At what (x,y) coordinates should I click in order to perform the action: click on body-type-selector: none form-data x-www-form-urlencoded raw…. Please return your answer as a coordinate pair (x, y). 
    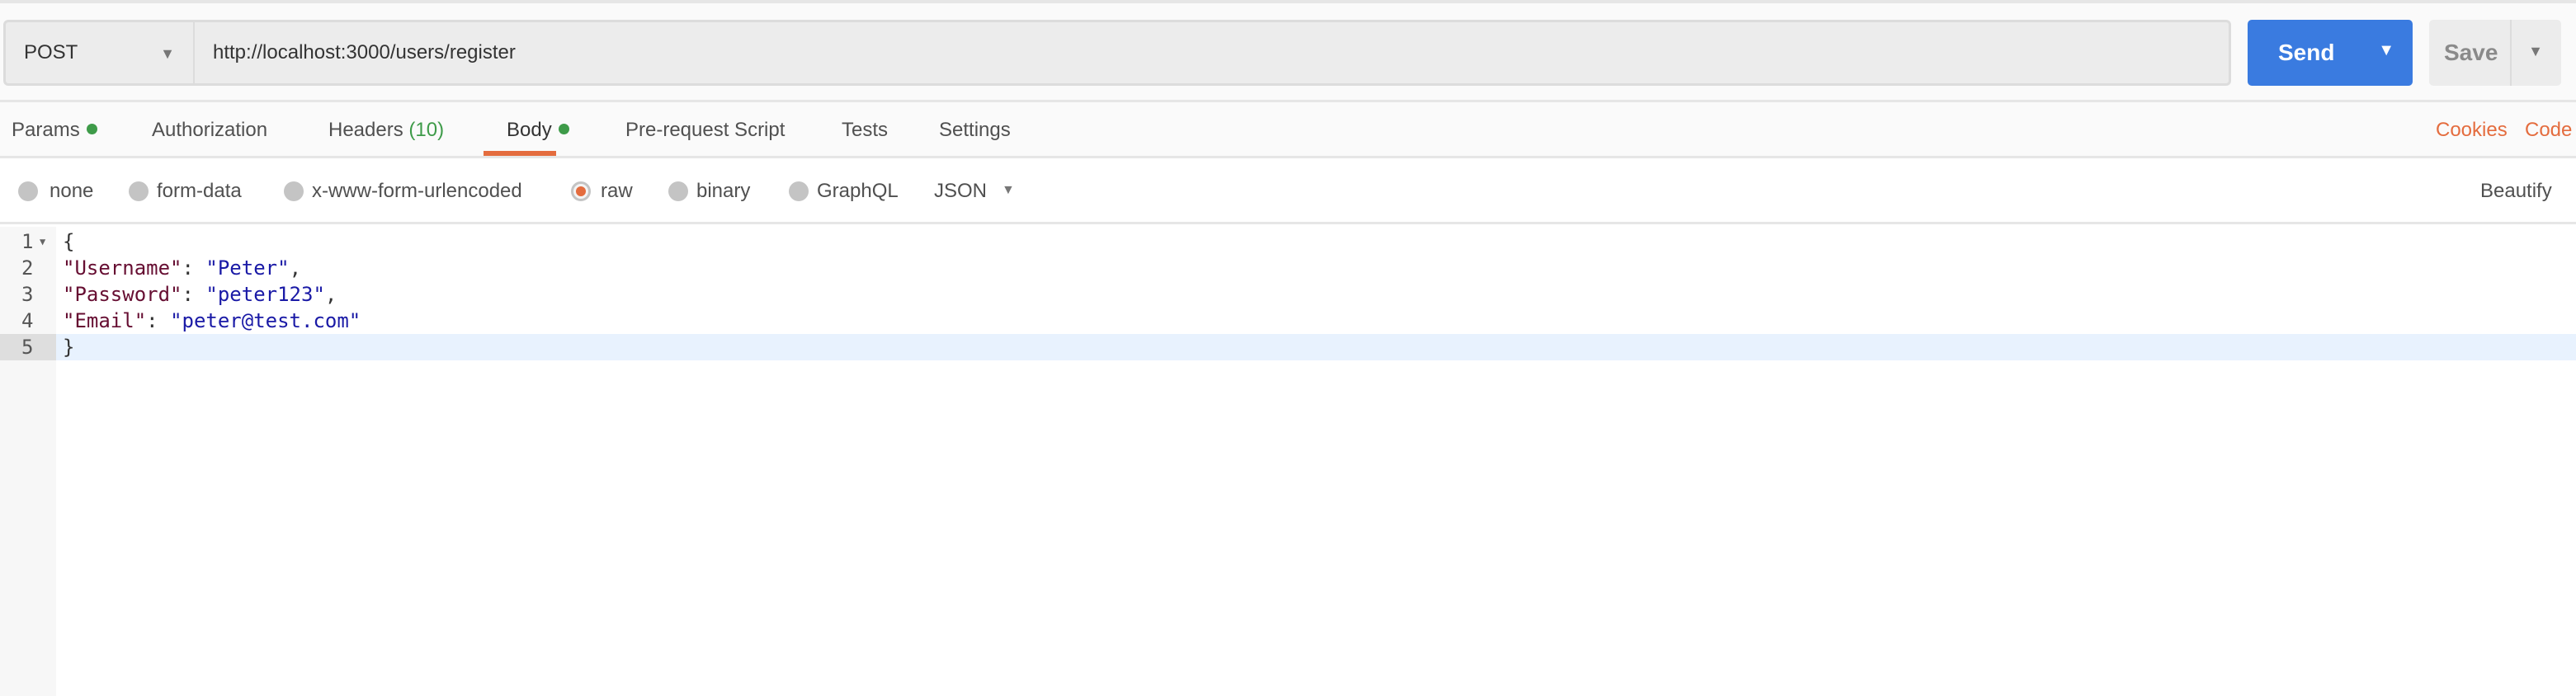
    Looking at the image, I should click on (1288, 191).